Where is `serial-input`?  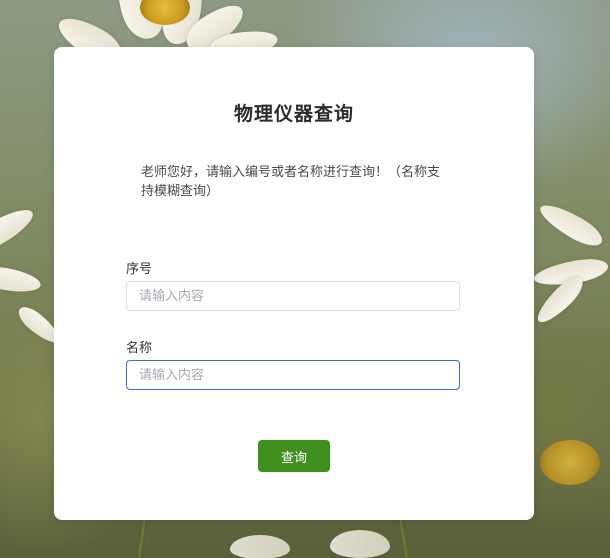
serial-input is located at coordinates (293, 296).